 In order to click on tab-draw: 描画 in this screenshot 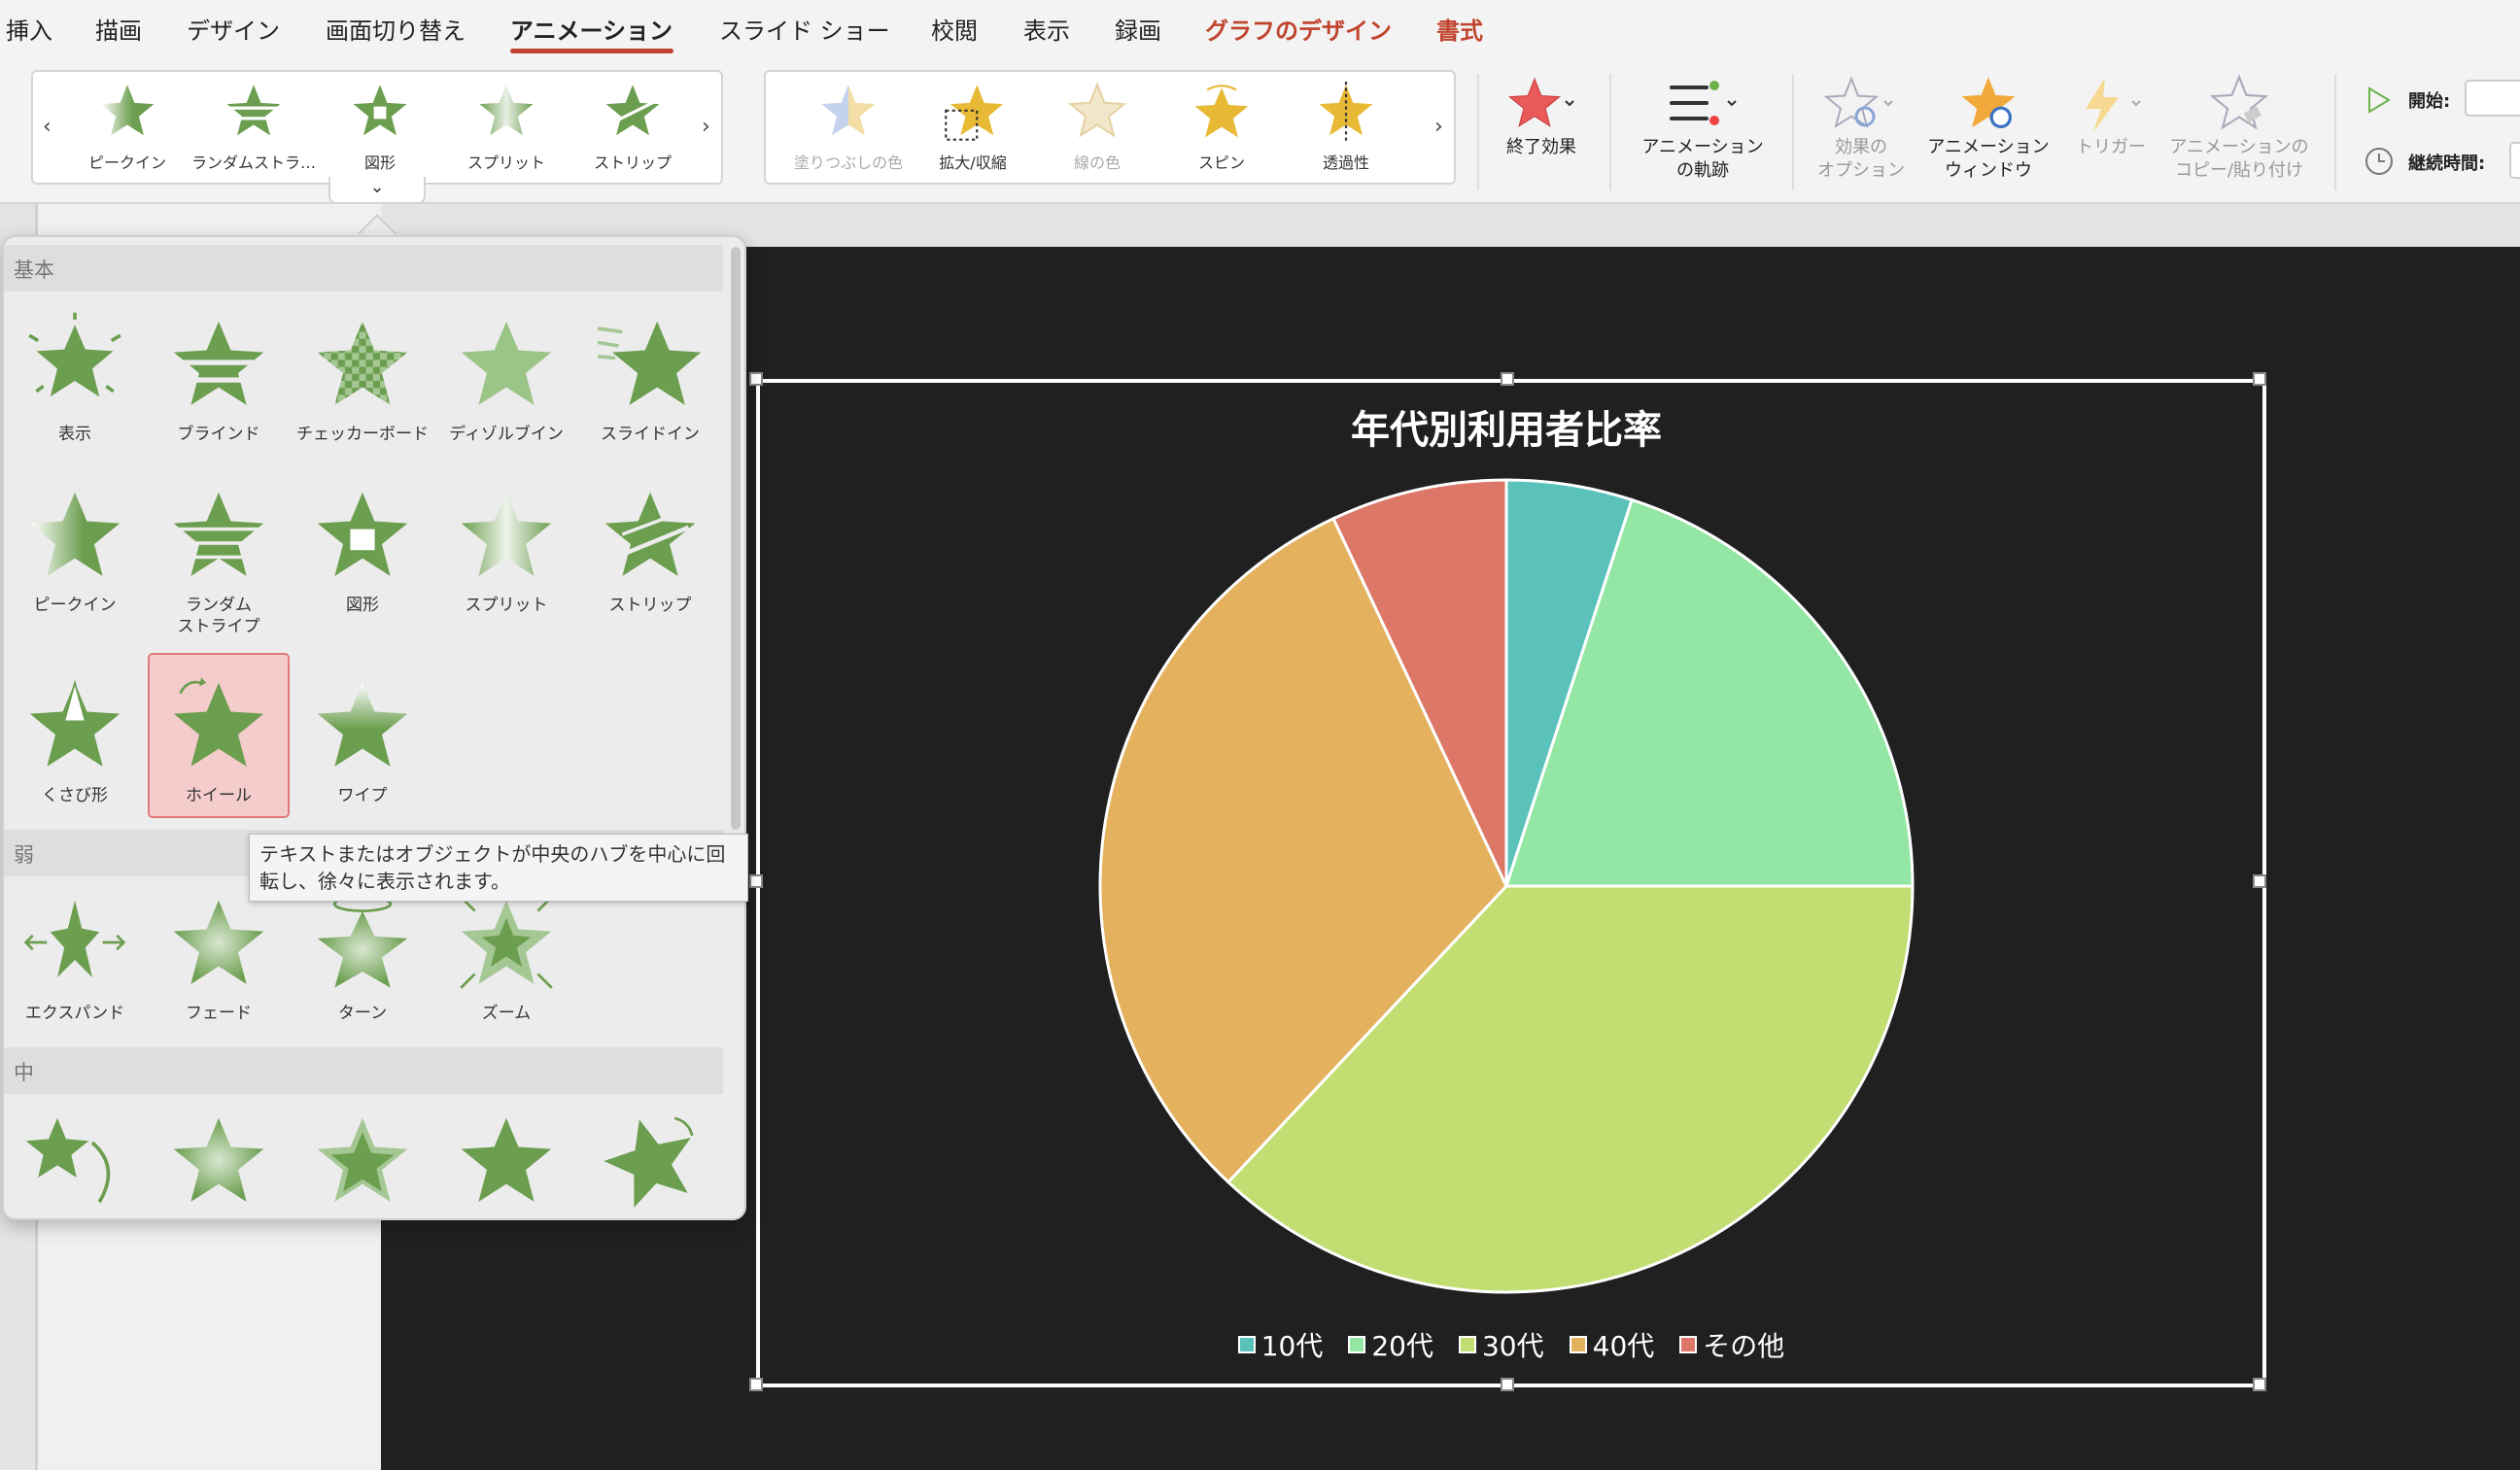, I will do `click(118, 29)`.